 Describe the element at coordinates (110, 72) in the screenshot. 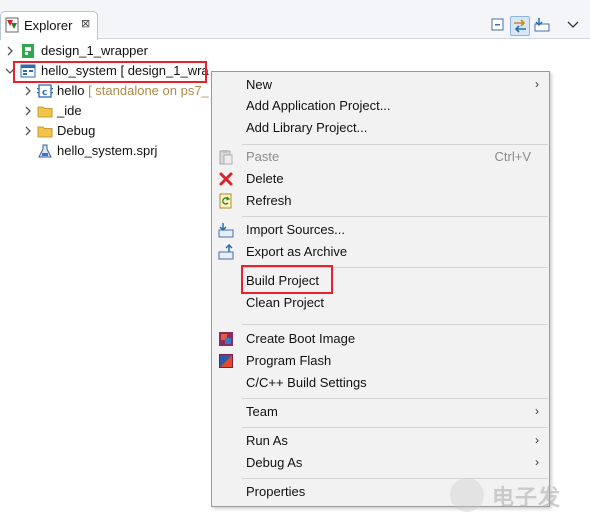

I see `selection-highlight-box` at that location.